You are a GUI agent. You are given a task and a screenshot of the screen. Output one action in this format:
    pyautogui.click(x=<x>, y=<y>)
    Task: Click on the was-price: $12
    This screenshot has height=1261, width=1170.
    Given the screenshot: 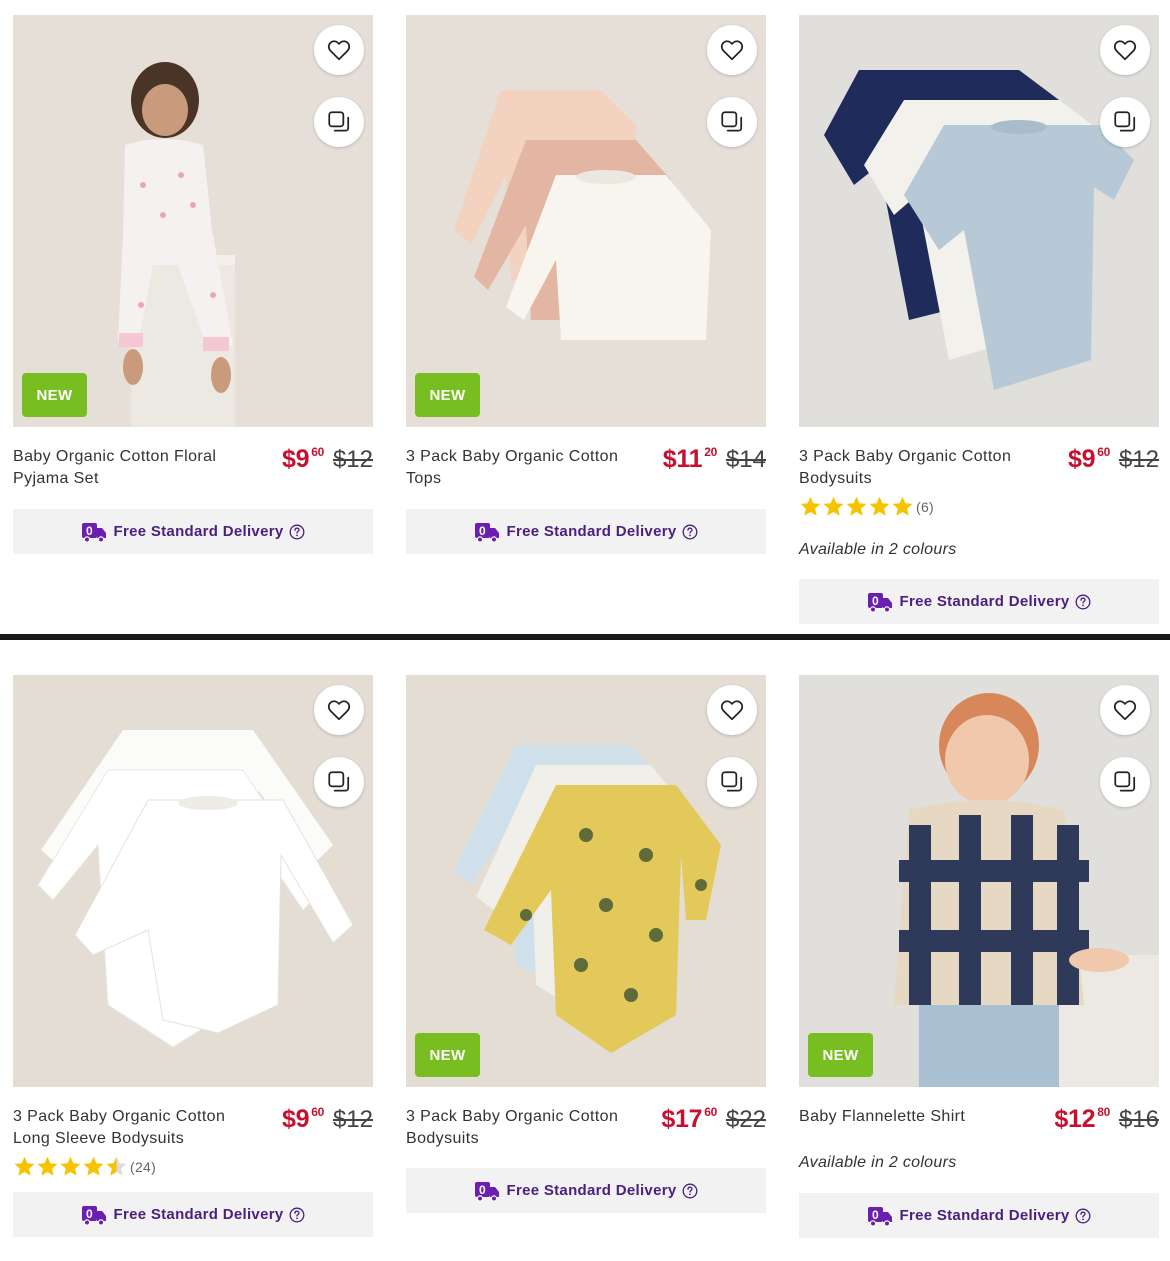 What is the action you would take?
    pyautogui.click(x=1138, y=459)
    